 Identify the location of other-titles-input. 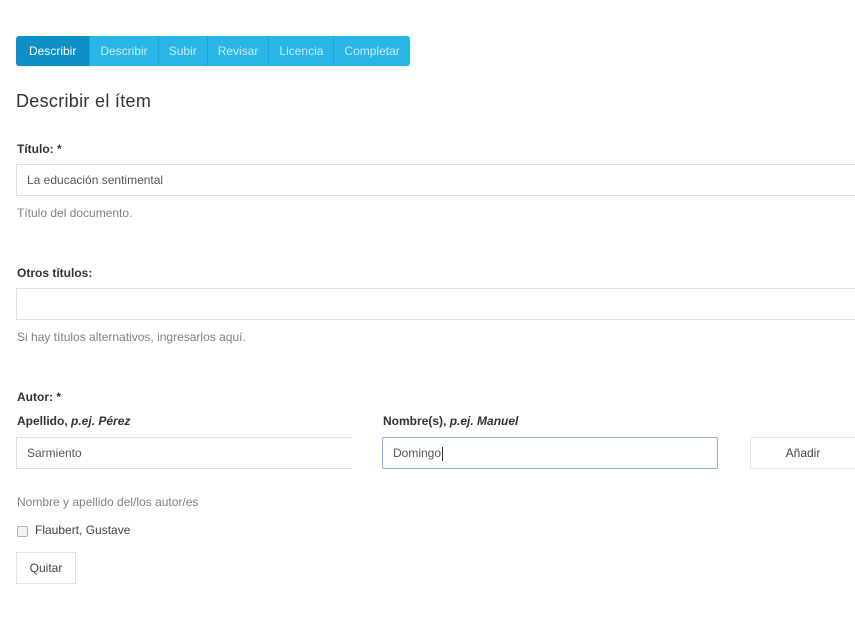
(435, 304).